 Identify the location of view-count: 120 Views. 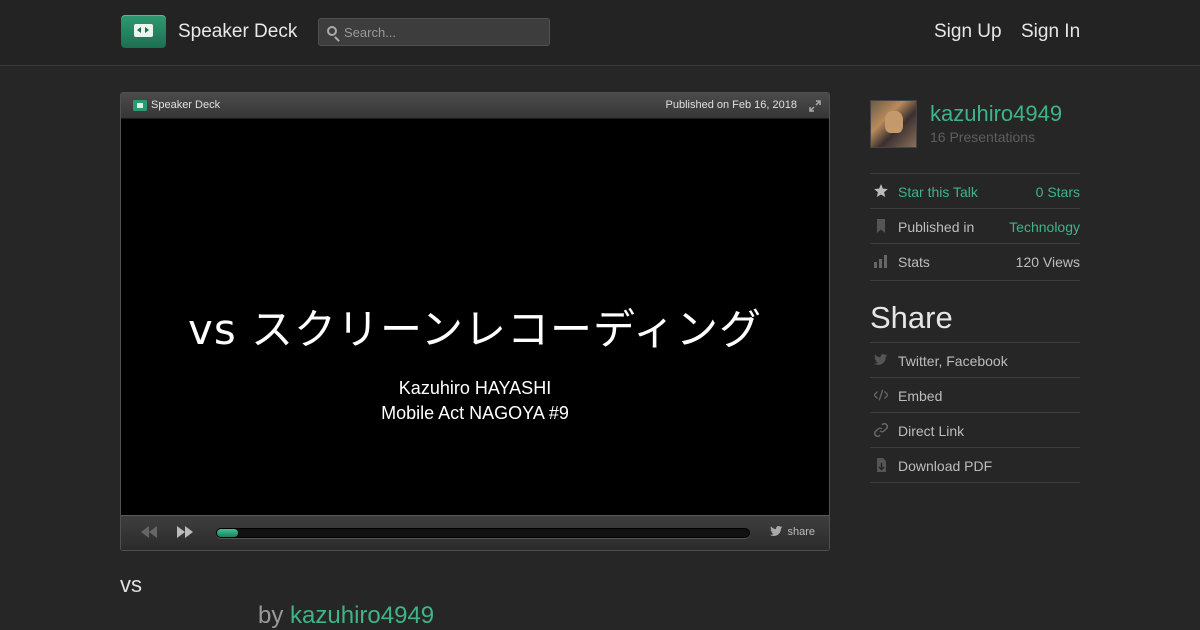
(1047, 262).